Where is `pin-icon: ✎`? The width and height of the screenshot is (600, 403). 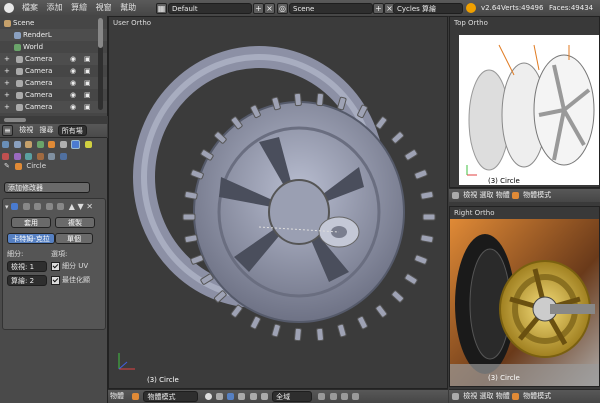
pin-icon: ✎ is located at coordinates (7, 166).